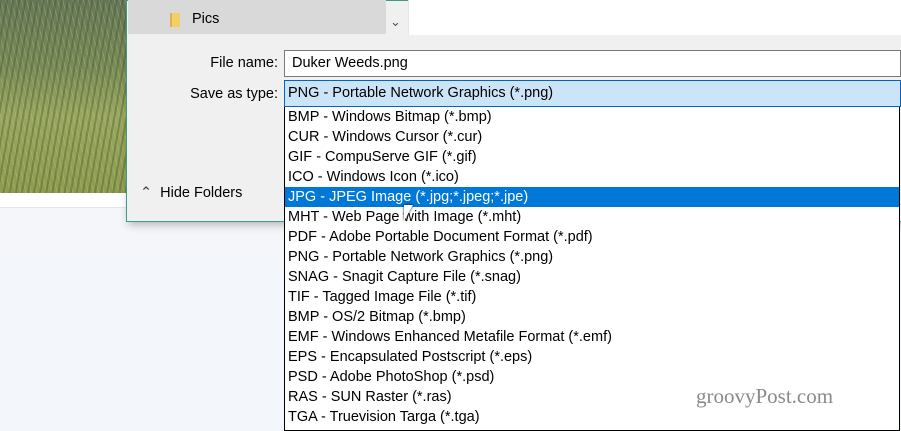  I want to click on hide-folders-label: Hide Folders, so click(201, 193).